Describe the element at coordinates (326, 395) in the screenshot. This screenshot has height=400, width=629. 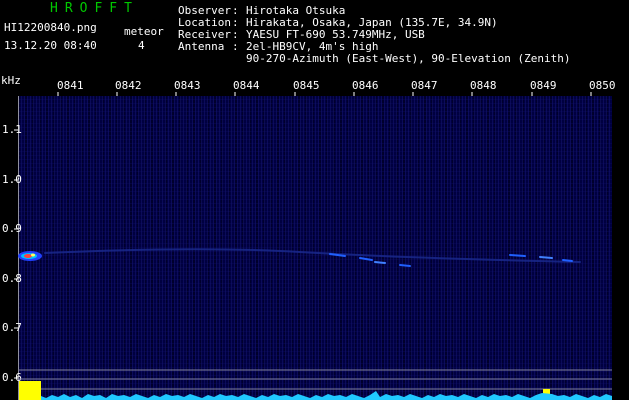
I see `noise-floor-trace` at that location.